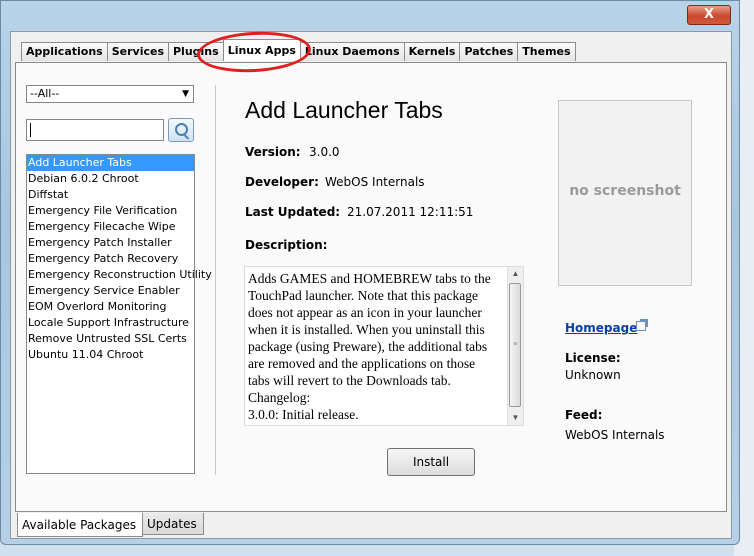 Image resolution: width=754 pixels, height=556 pixels. What do you see at coordinates (110, 323) in the screenshot?
I see `list-item: Locale Support Infrastructure` at bounding box center [110, 323].